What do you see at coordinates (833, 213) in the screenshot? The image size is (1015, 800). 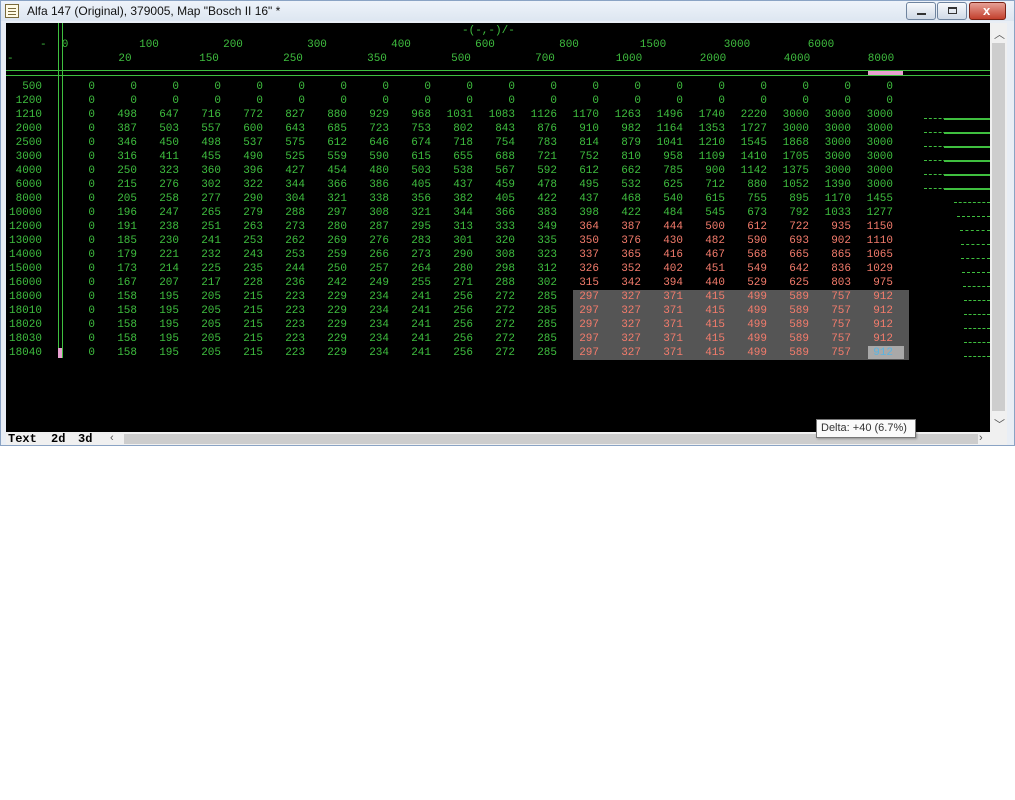 I see `map-cell: 1033` at bounding box center [833, 213].